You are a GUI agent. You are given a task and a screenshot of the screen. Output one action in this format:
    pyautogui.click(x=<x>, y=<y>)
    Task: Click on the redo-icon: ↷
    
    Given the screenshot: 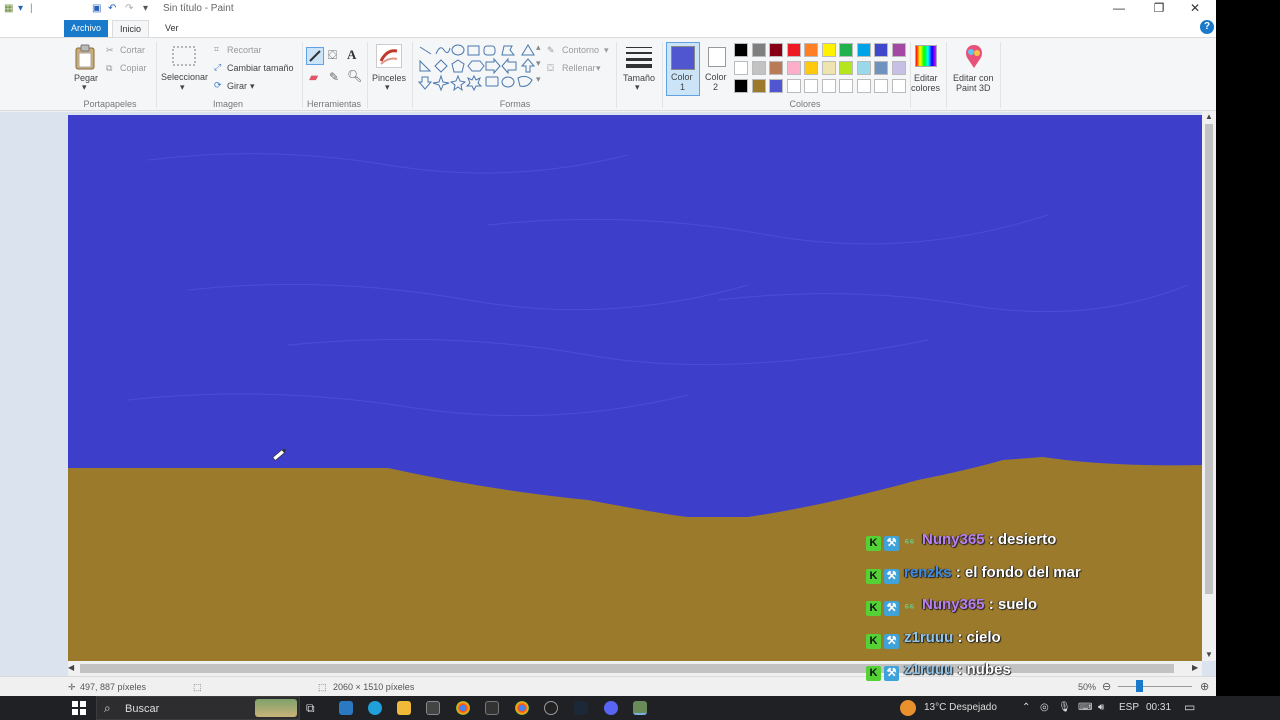 What is the action you would take?
    pyautogui.click(x=129, y=8)
    